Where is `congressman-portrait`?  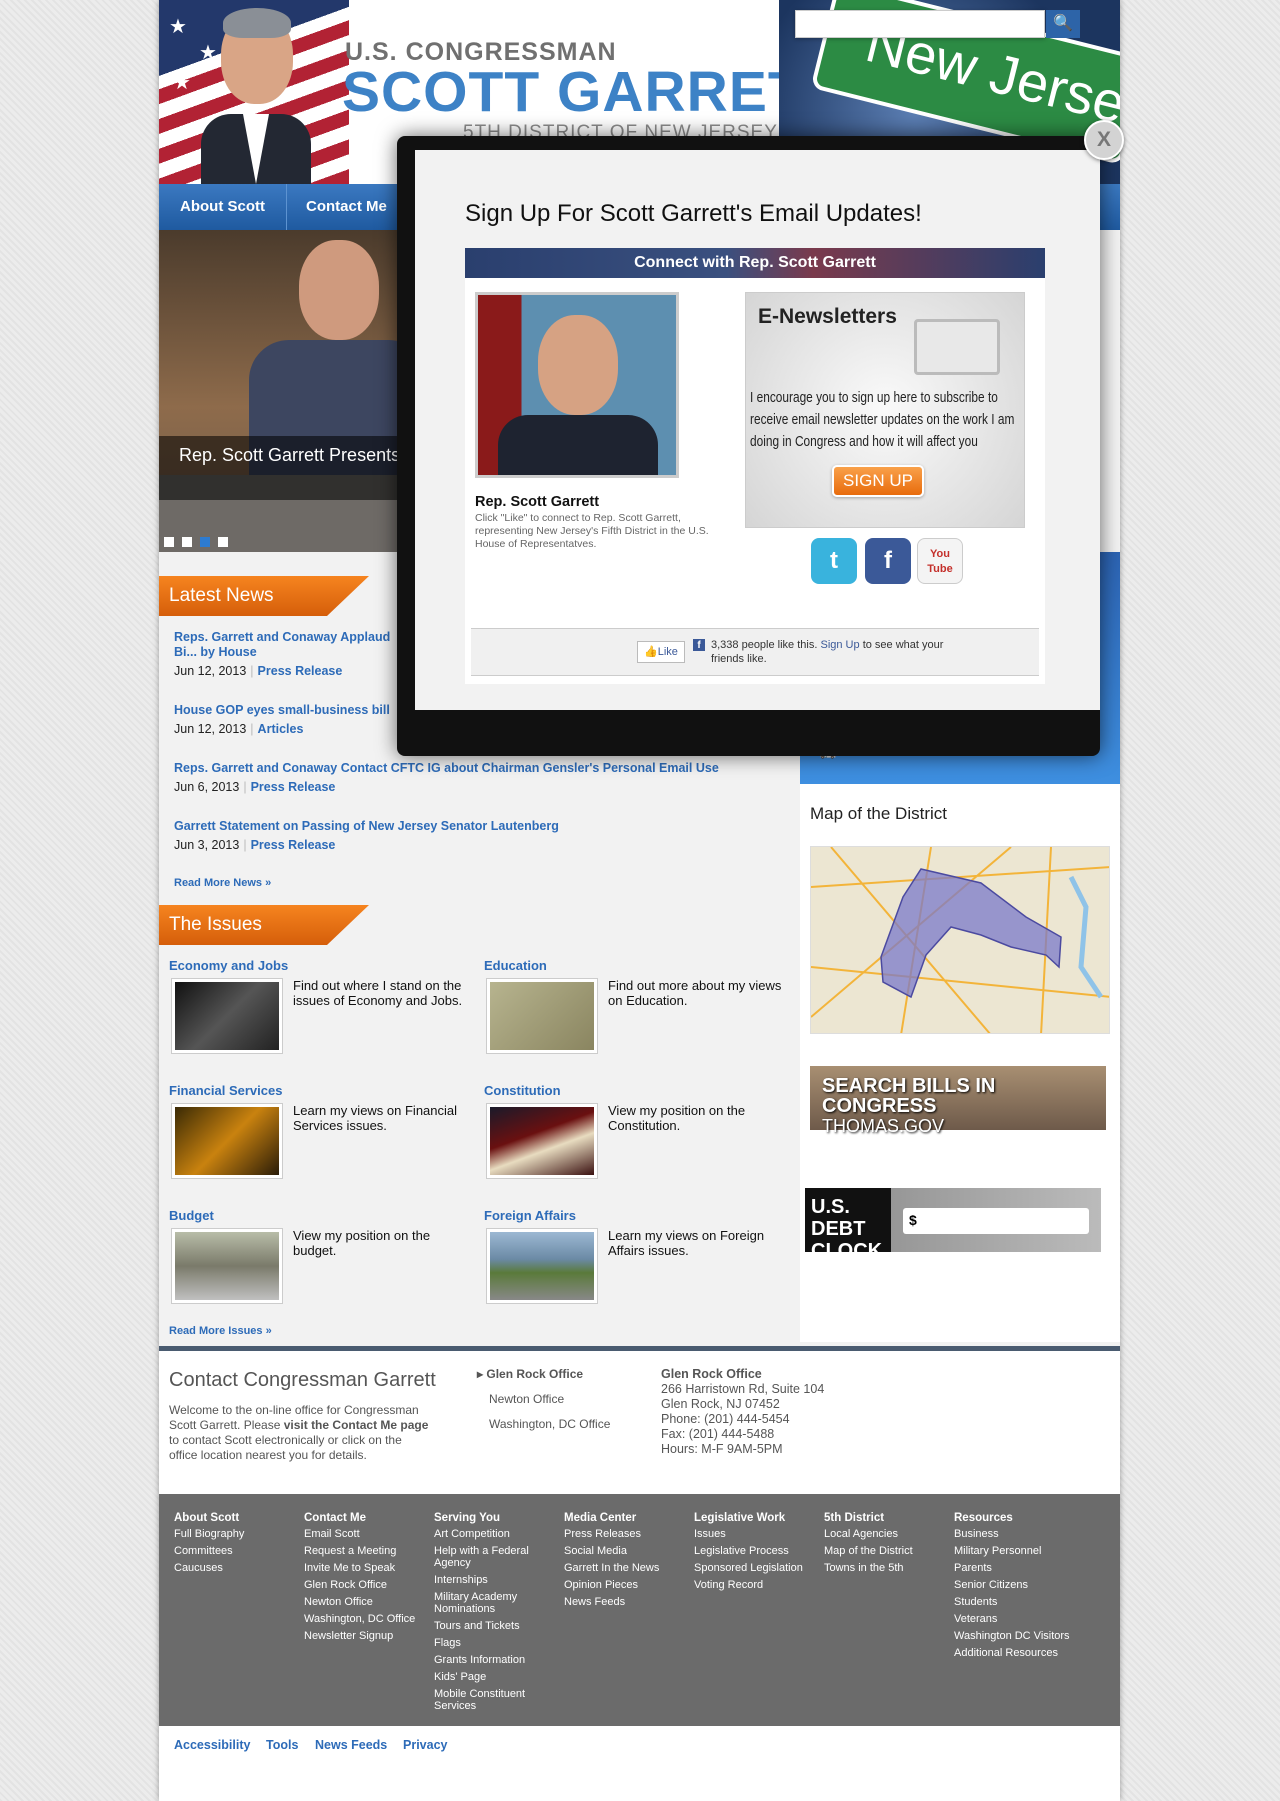
congressman-portrait is located at coordinates (256, 94).